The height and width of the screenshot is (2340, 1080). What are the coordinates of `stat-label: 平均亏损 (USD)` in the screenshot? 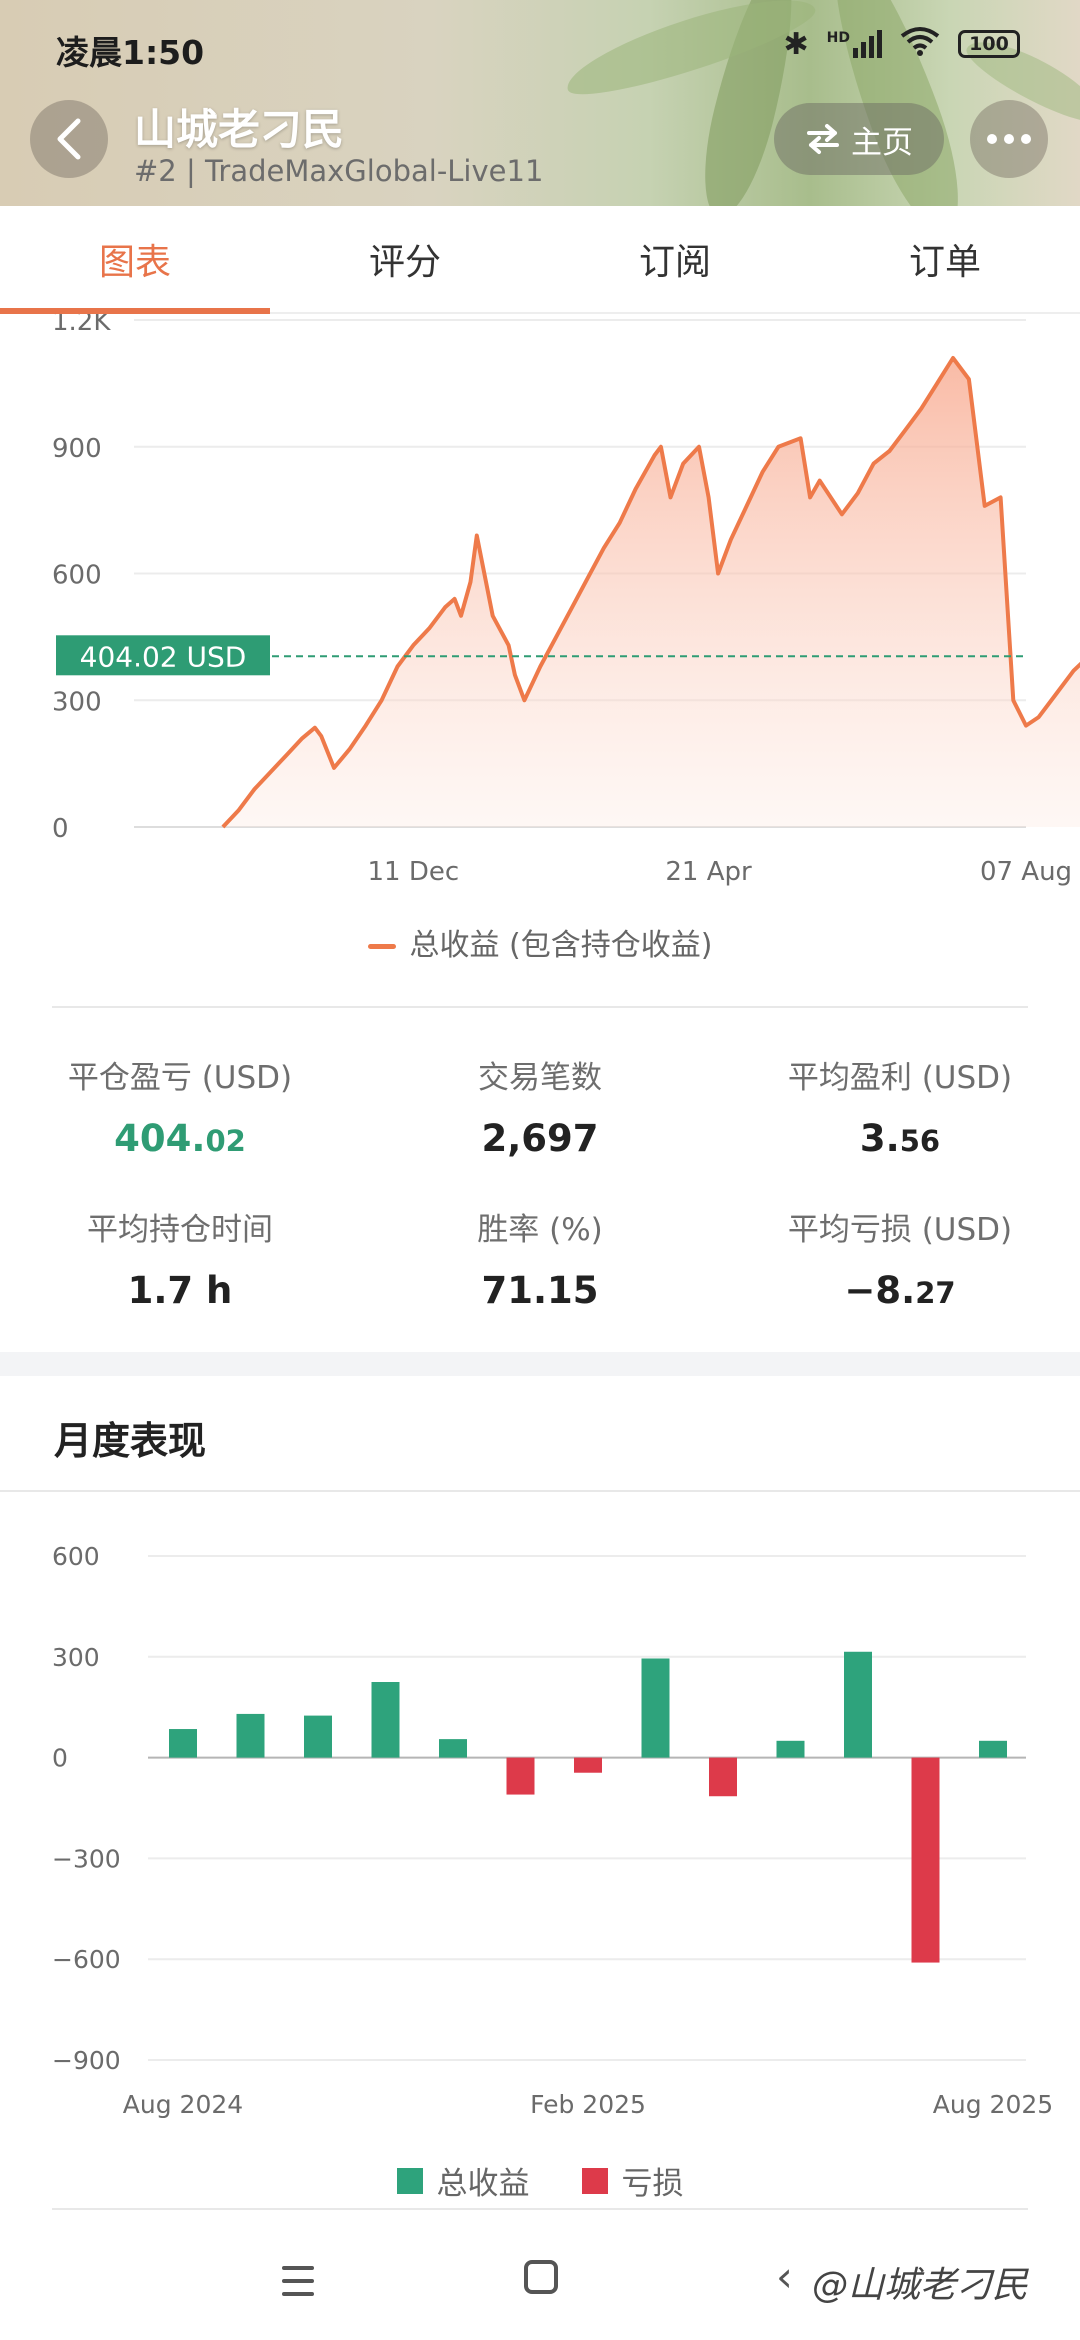 It's located at (900, 1230).